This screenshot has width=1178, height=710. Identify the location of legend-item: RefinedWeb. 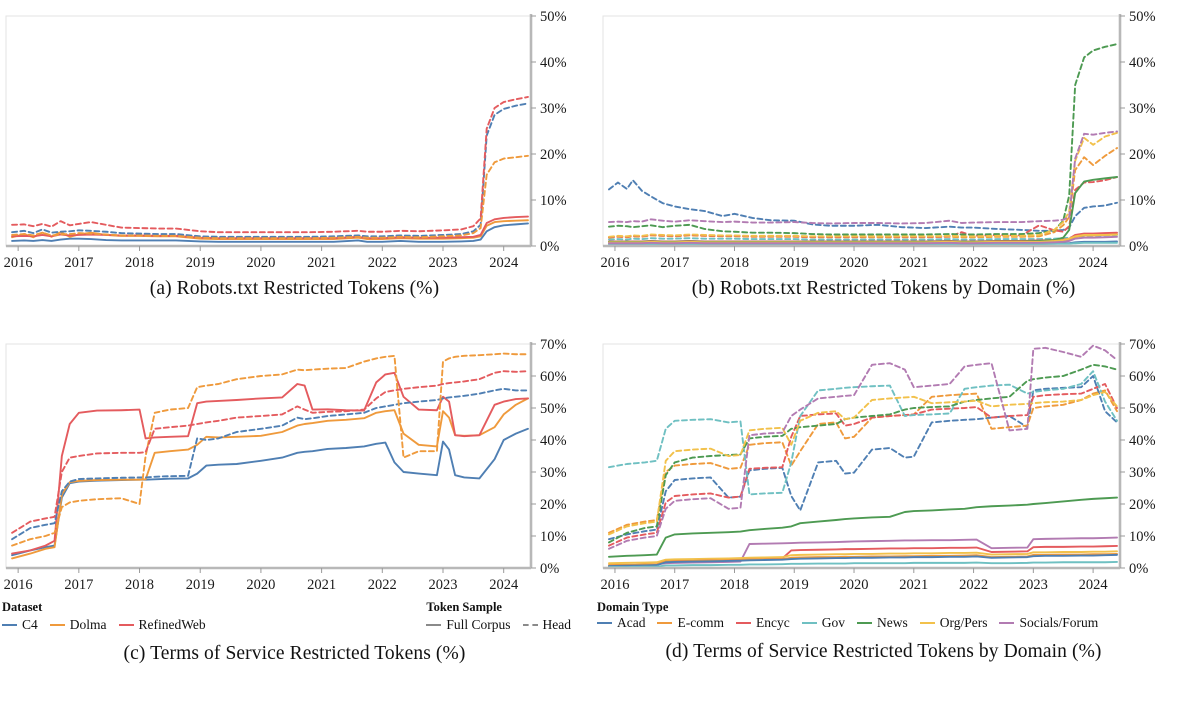
(162, 625).